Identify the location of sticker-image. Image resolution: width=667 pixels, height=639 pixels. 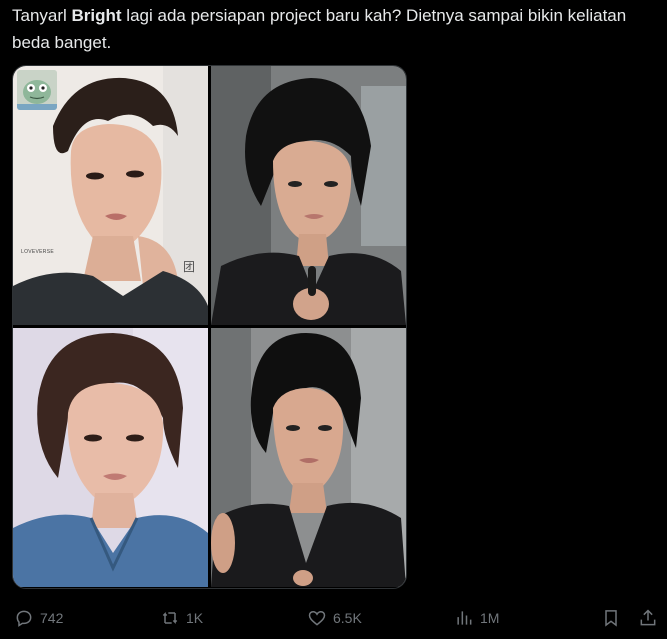
(37, 90).